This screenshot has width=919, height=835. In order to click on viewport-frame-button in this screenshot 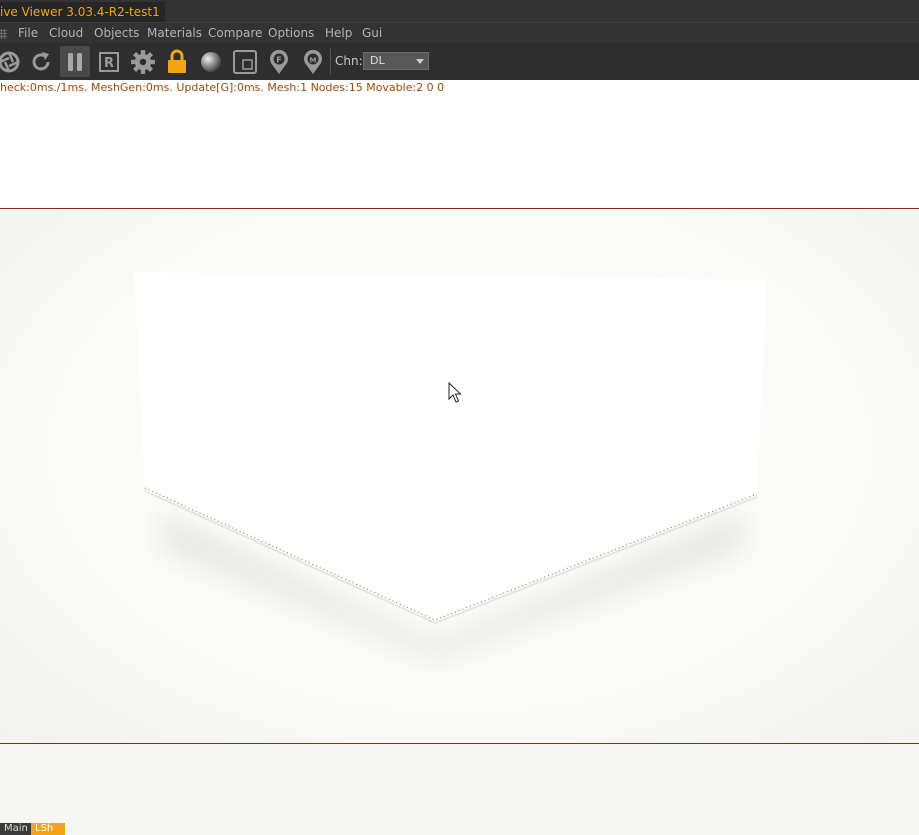, I will do `click(245, 61)`.